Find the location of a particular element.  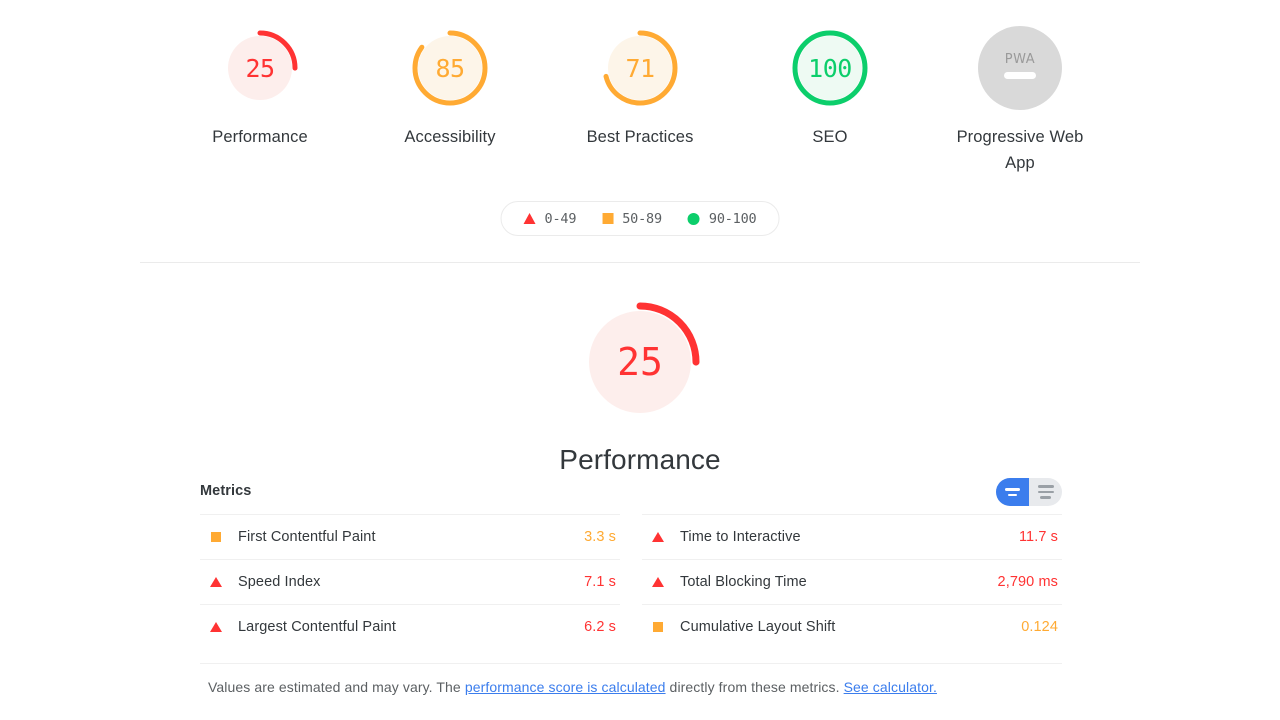

metric-value: 3.3 s is located at coordinates (600, 537).